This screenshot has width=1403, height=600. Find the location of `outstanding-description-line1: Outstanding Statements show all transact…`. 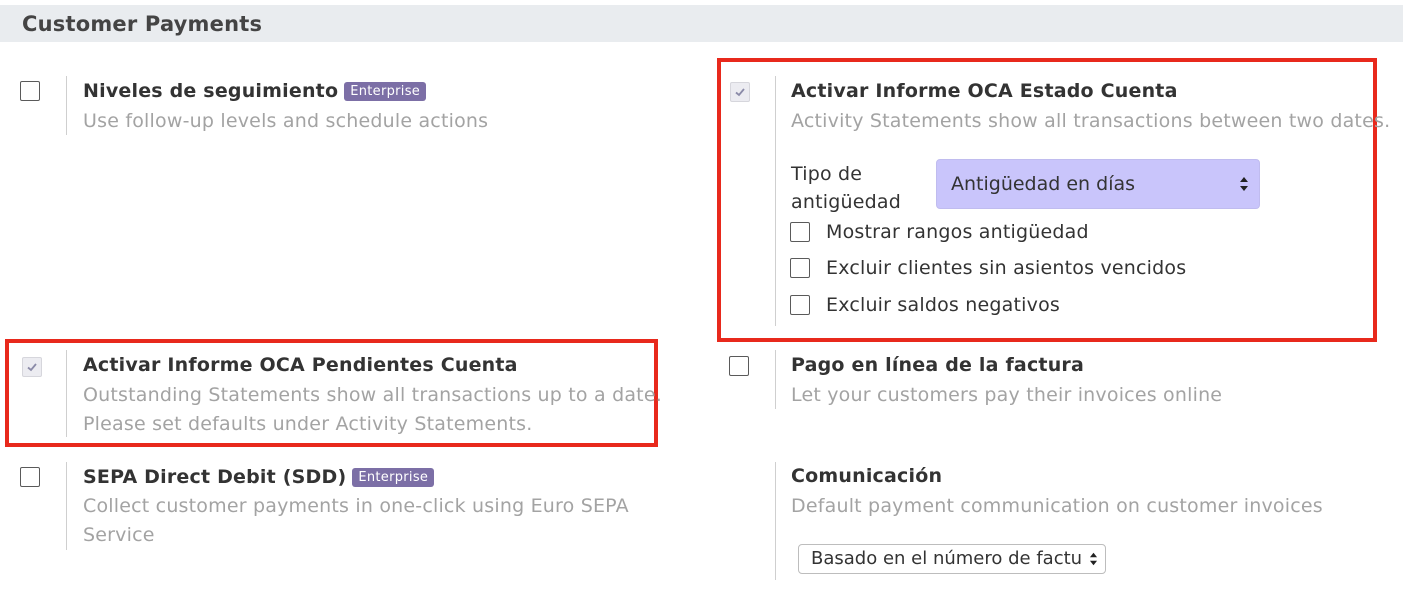

outstanding-description-line1: Outstanding Statements show all transact… is located at coordinates (372, 395).